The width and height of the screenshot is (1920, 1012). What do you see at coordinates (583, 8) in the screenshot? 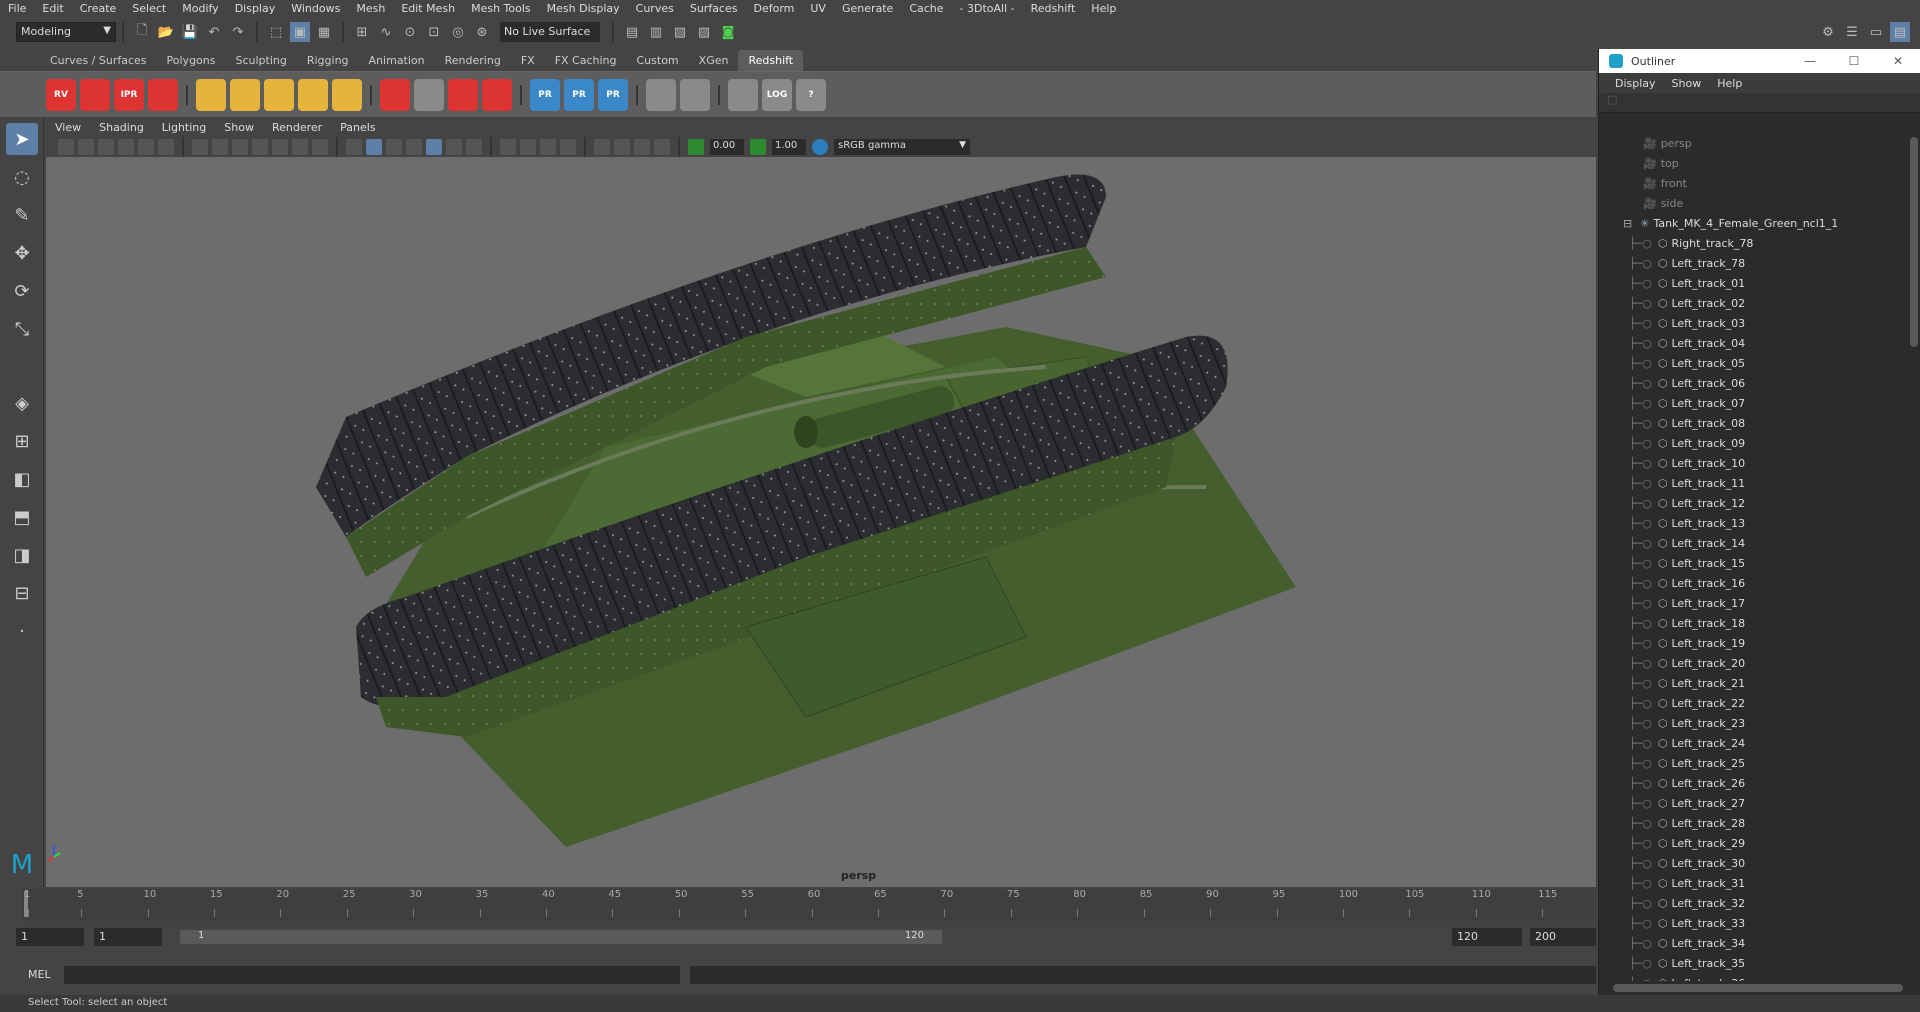
I see `menu-item: Mesh Display` at bounding box center [583, 8].